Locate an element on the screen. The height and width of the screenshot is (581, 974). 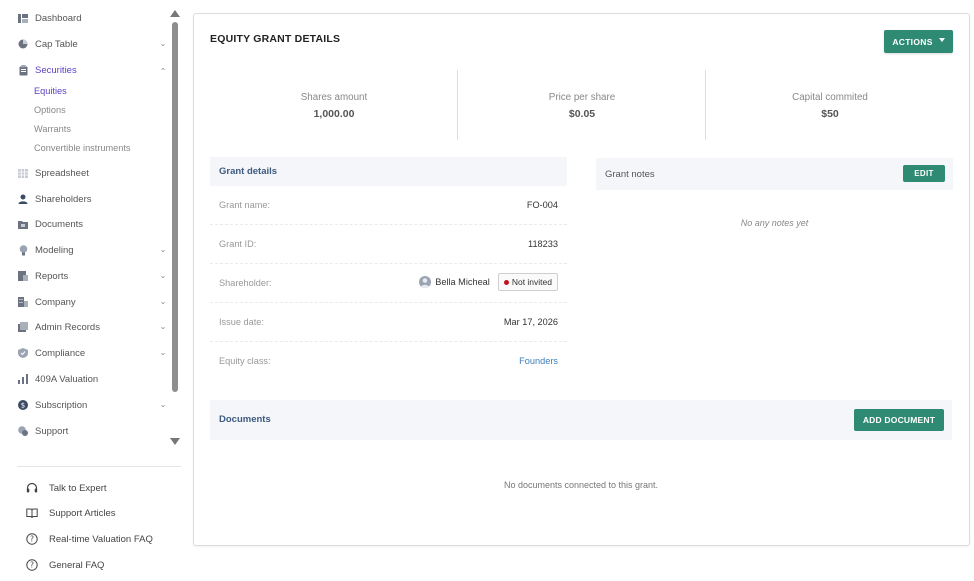
add-document-button: ADD DOCUMENT is located at coordinates (899, 420).